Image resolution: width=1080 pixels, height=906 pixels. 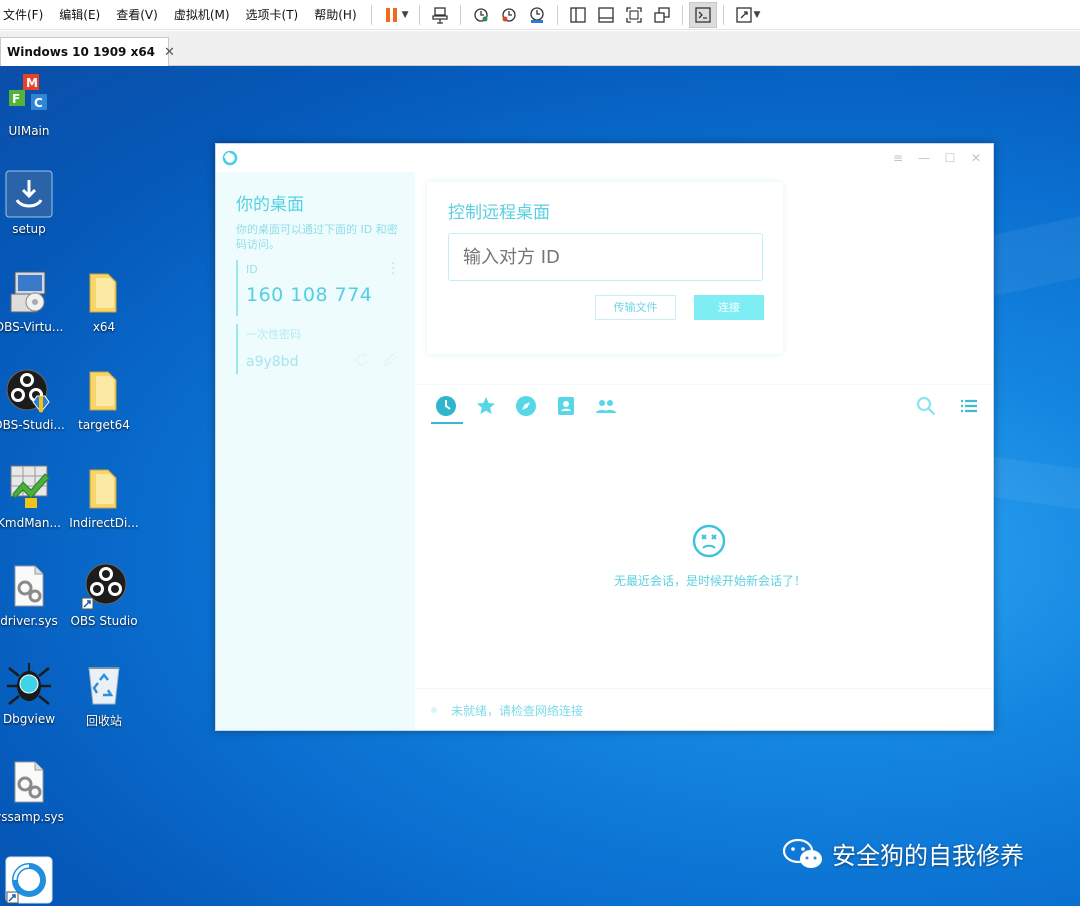 I want to click on fullscreen-button, so click(x=634, y=15).